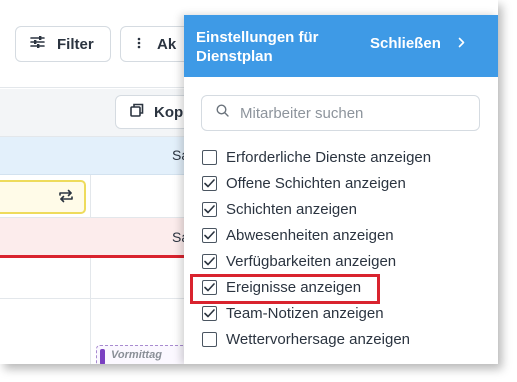  I want to click on swap-icon, so click(66, 198).